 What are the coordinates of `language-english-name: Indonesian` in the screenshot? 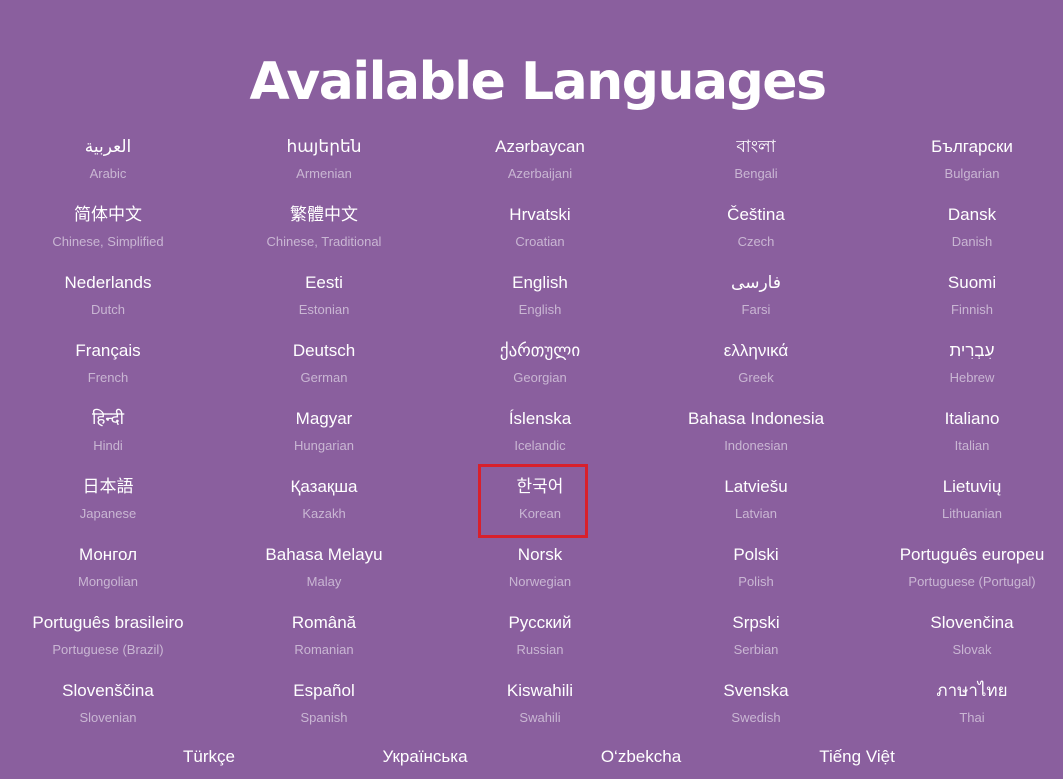 It's located at (756, 445).